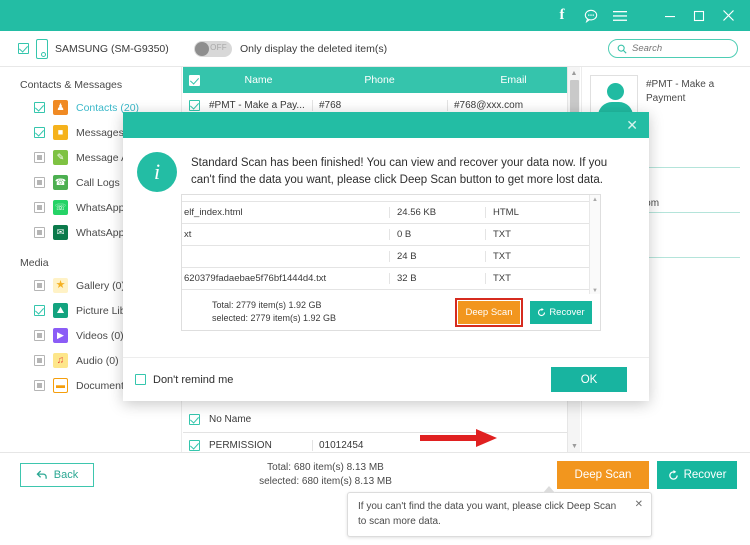 The image size is (750, 545). What do you see at coordinates (100, 335) in the screenshot?
I see `sidebar-item-label: Videos (0)` at bounding box center [100, 335].